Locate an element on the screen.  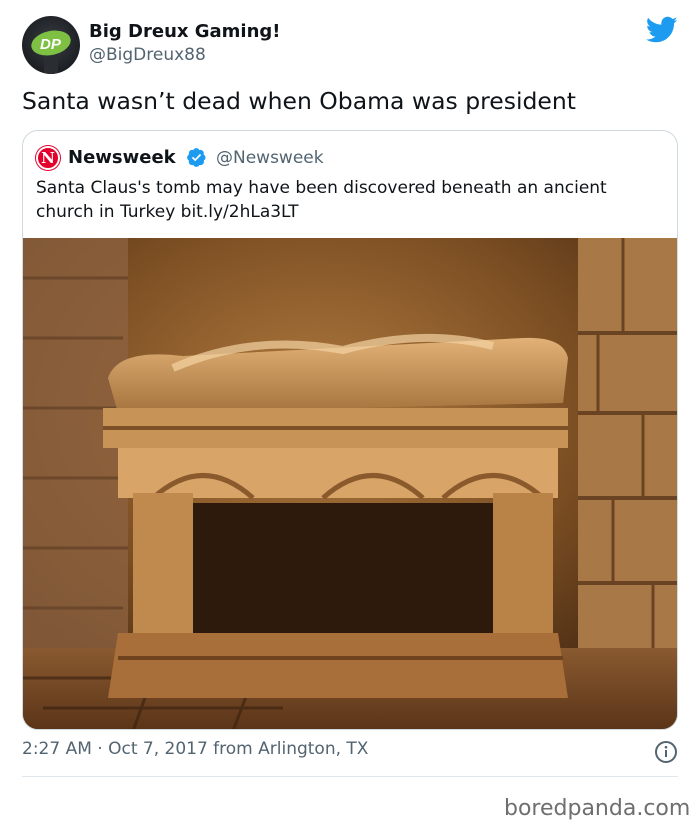
author-handle: @BigDreux88 is located at coordinates (147, 55).